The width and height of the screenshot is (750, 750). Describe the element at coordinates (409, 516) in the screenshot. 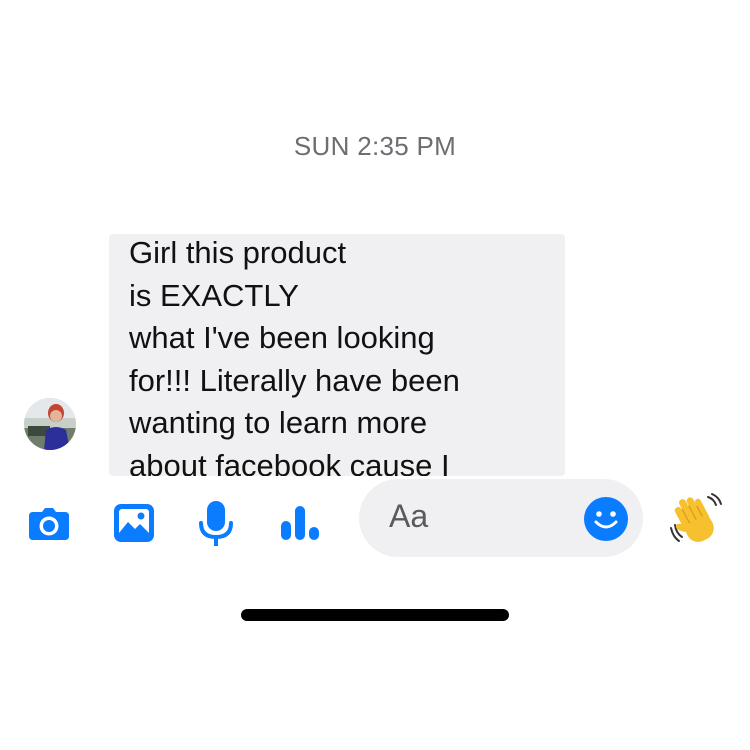

I see `message-input-placeholder: Aa` at that location.